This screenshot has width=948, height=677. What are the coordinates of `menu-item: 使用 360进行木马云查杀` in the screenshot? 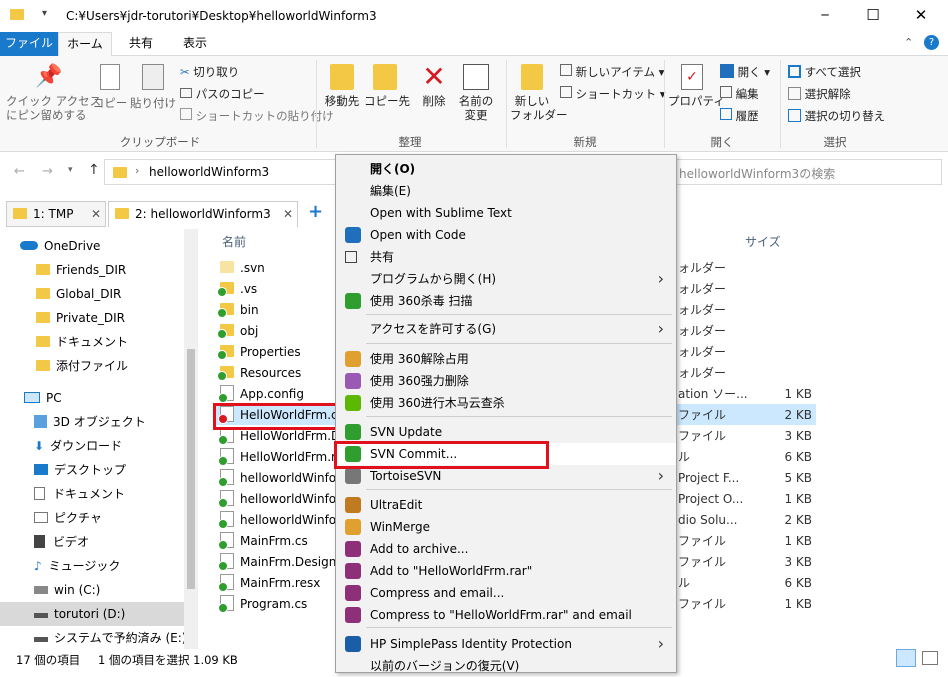 It's located at (506, 403).